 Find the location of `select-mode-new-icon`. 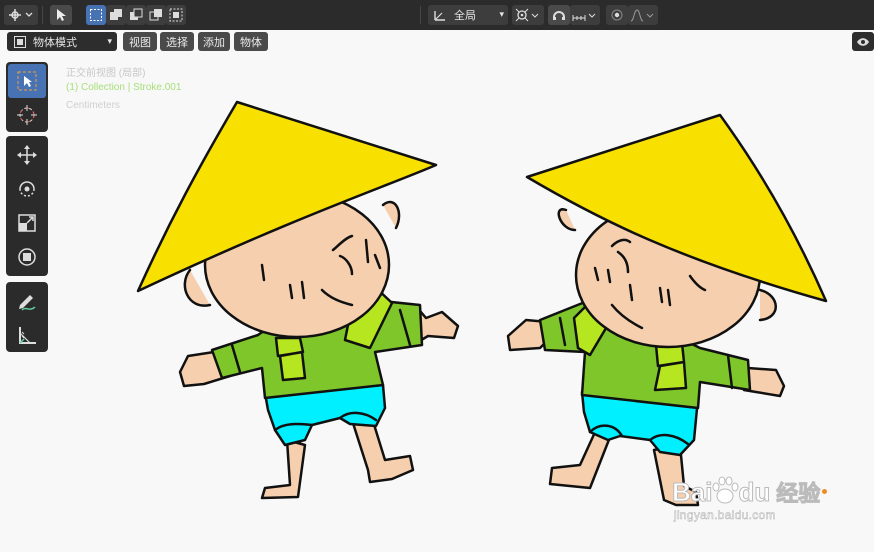

select-mode-new-icon is located at coordinates (96, 15).